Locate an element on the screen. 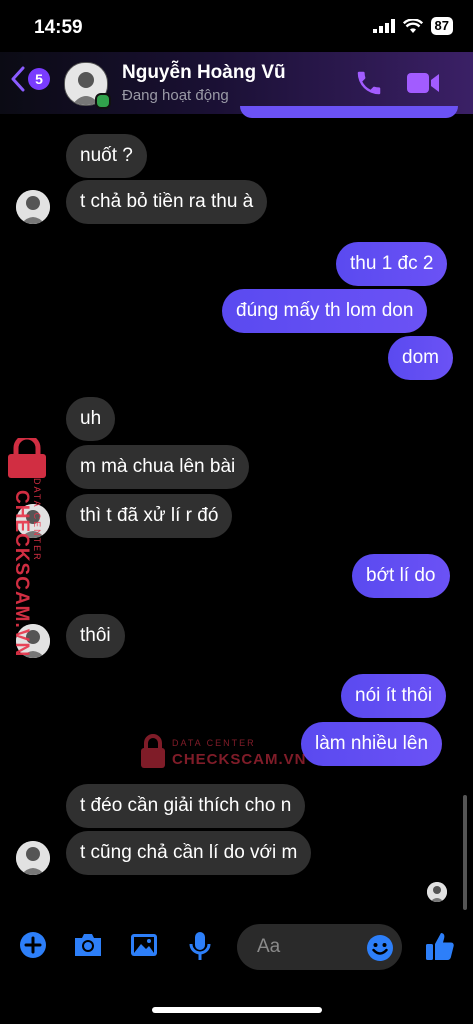 The width and height of the screenshot is (473, 1024). composer-bar is located at coordinates (236, 950).